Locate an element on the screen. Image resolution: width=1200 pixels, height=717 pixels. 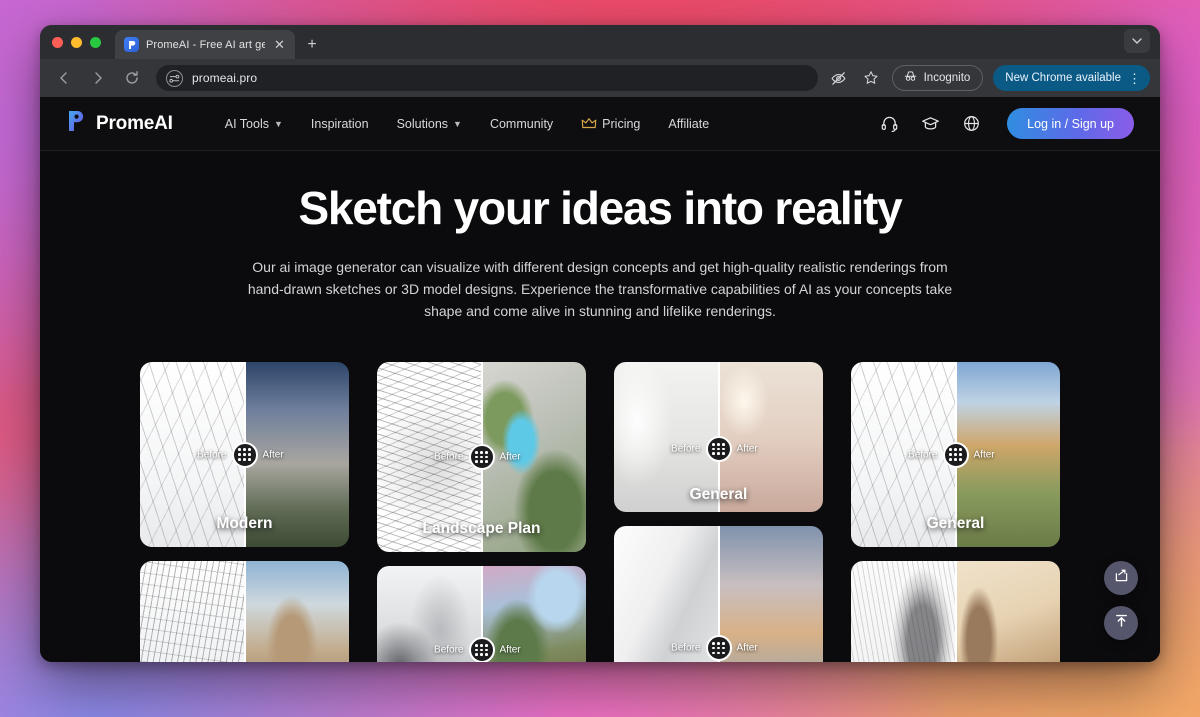
forward-arrow-icon is located at coordinates (98, 78).